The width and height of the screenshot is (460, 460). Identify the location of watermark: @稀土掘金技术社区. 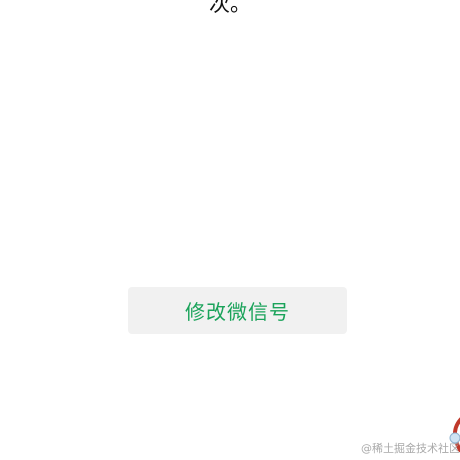
(410, 448).